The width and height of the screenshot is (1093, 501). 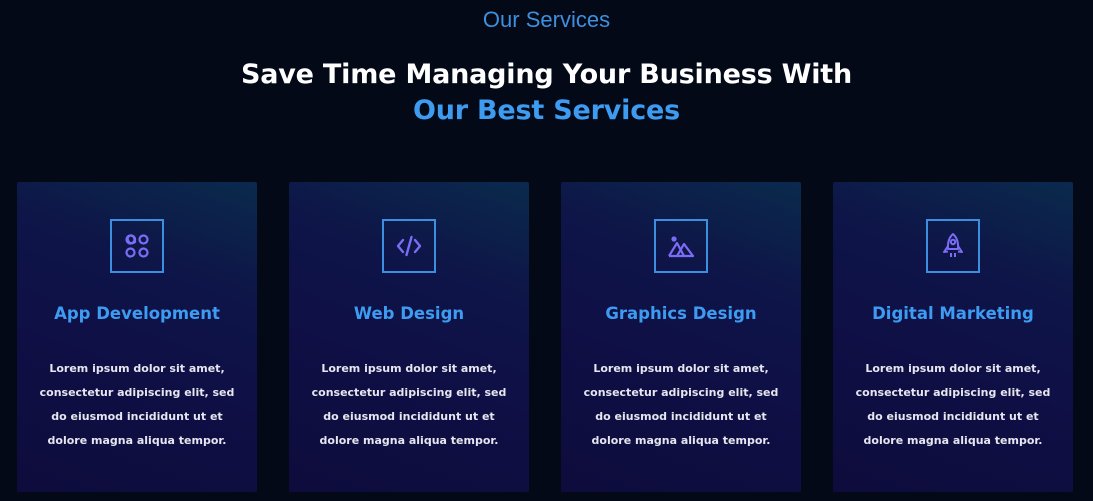 I want to click on image-icon, so click(x=681, y=247).